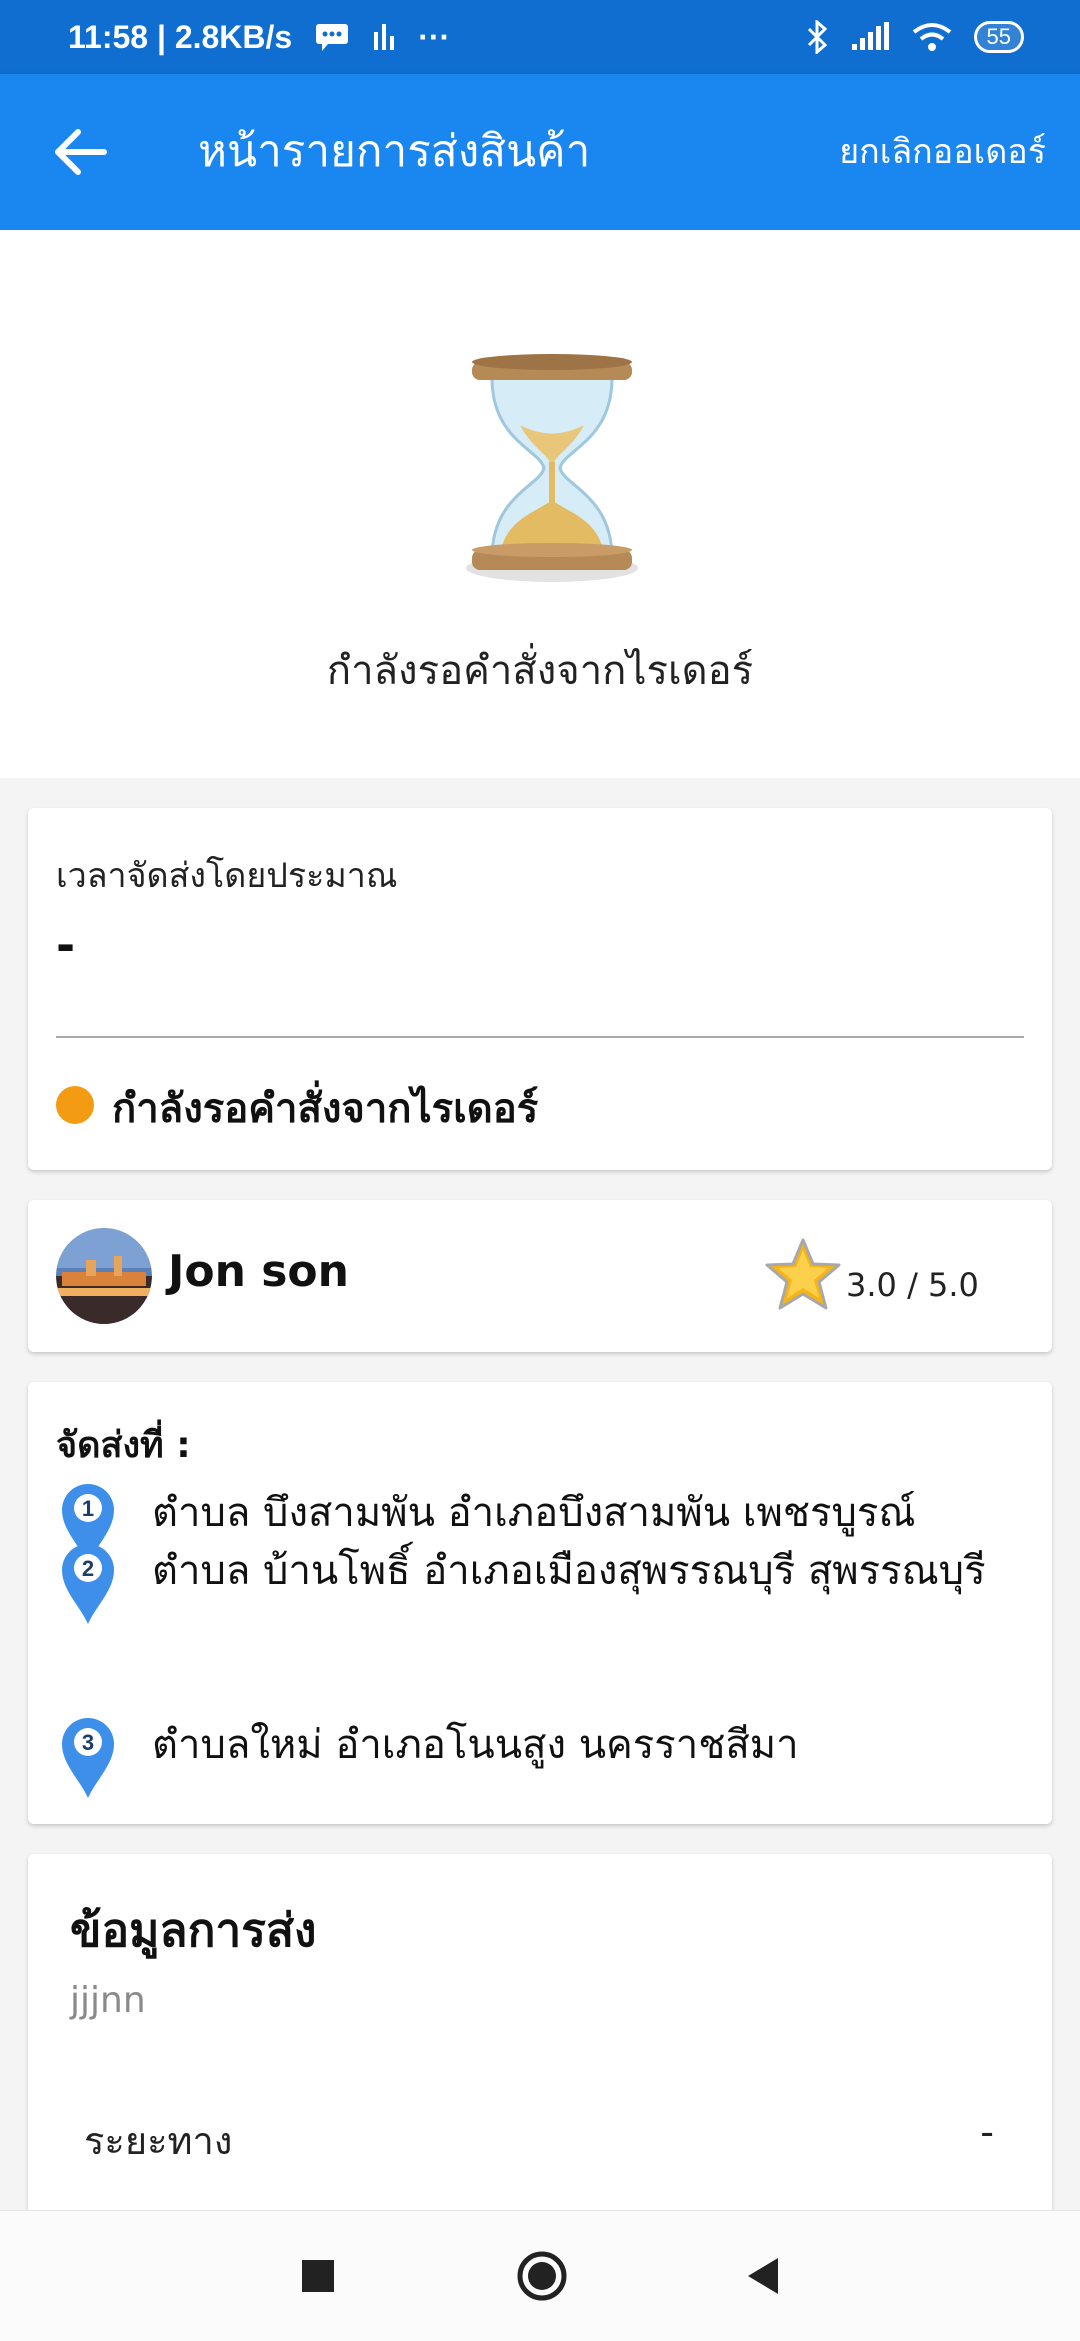 Image resolution: width=1080 pixels, height=2341 pixels. I want to click on driver-rating: 3.0 / 5.0, so click(912, 1285).